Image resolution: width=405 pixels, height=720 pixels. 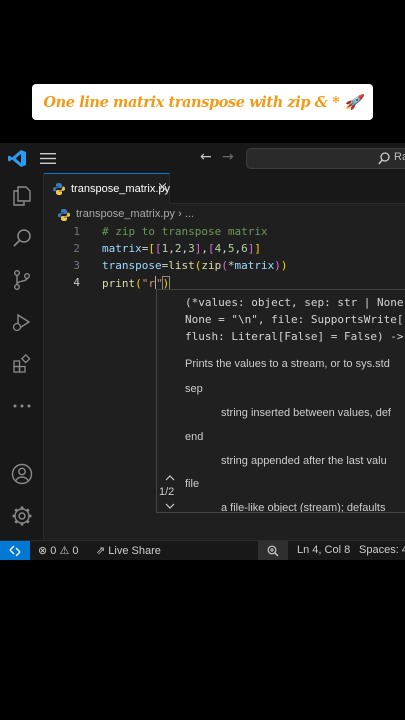 I want to click on source-control-icon, so click(x=22, y=280).